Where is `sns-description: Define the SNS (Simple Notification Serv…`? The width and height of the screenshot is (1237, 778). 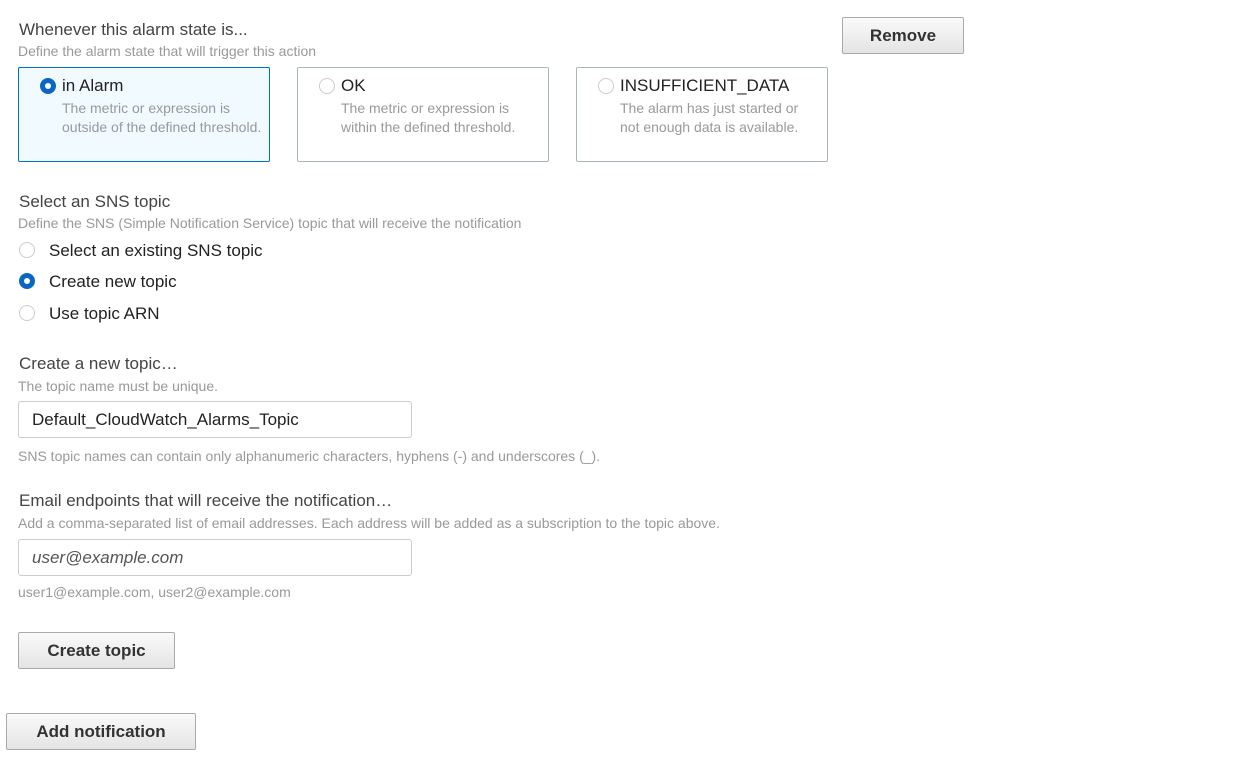
sns-description: Define the SNS (Simple Notification Serv… is located at coordinates (270, 223).